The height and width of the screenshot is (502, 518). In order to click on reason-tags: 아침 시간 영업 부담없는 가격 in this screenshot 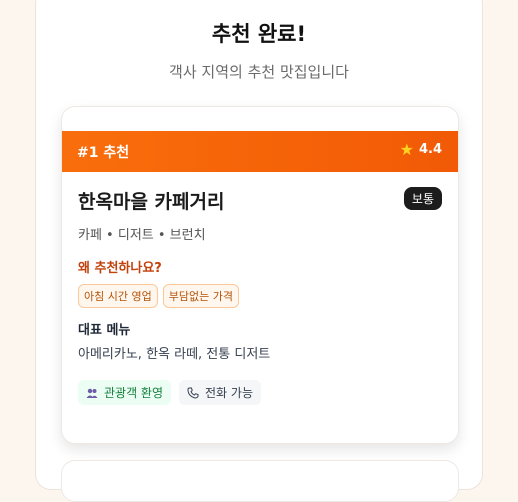, I will do `click(158, 296)`.